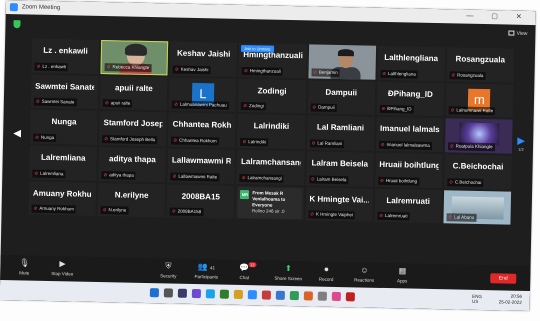 This screenshot has height=321, width=540. What do you see at coordinates (288, 268) in the screenshot?
I see `share-screen-icon: ⬆` at bounding box center [288, 268].